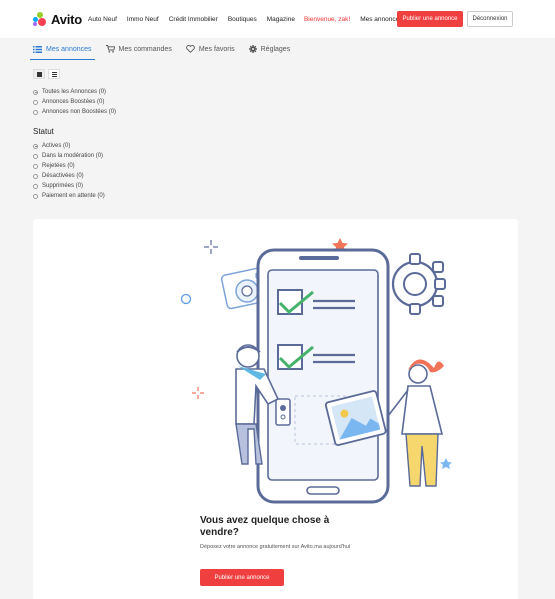 This screenshot has width=555, height=599. I want to click on radio-label: Toutes les Annonces (0), so click(74, 92).